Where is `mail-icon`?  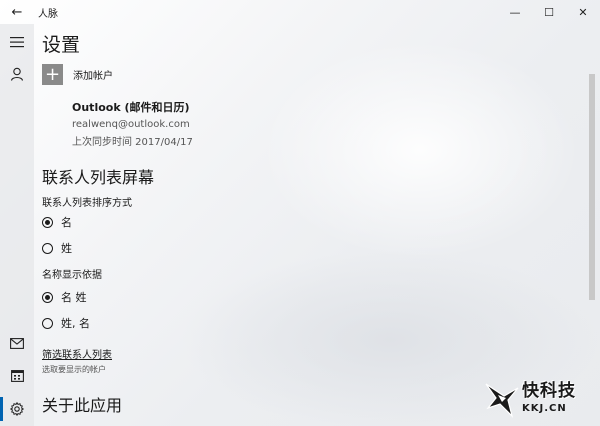
mail-icon is located at coordinates (17, 343).